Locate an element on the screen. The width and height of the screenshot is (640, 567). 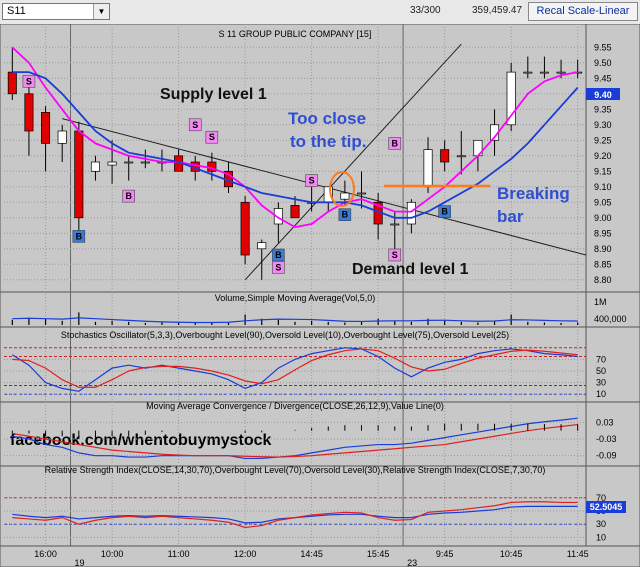
stoch-tick-label: 30 is located at coordinates (601, 383).